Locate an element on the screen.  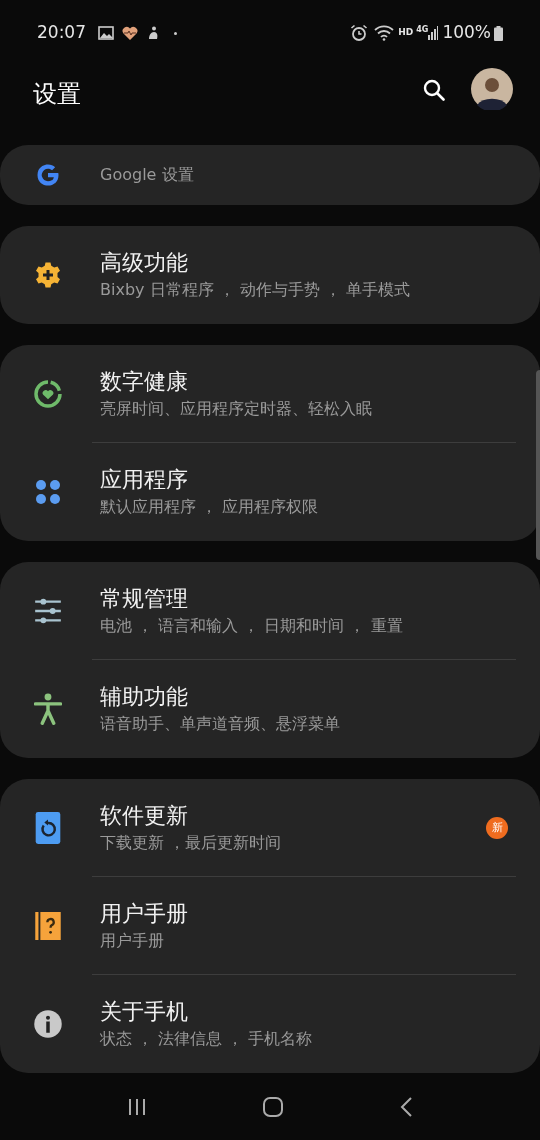
item-title: 应用程序 is located at coordinates (144, 480).